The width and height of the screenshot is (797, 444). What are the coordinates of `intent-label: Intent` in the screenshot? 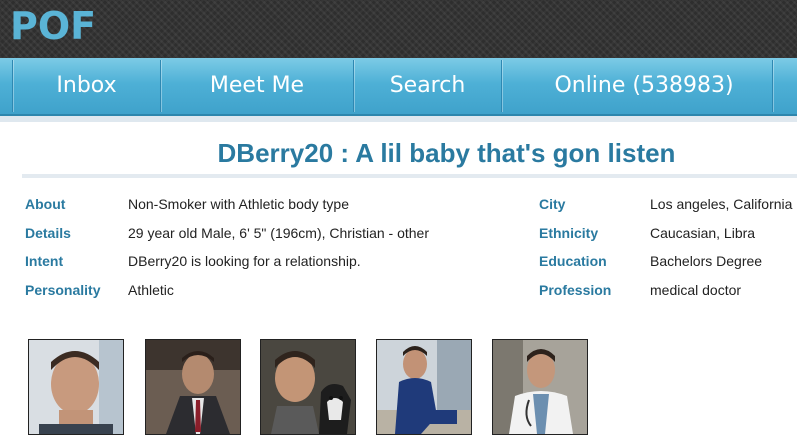 It's located at (44, 261).